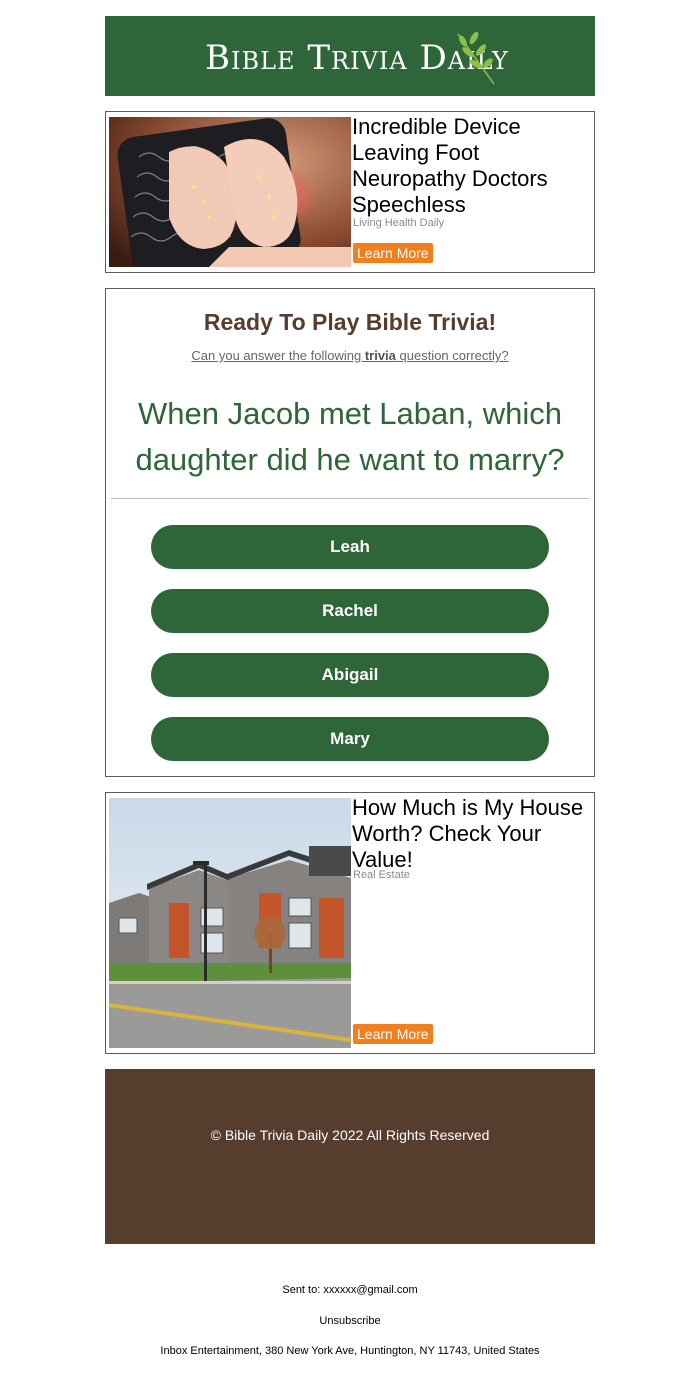  Describe the element at coordinates (350, 547) in the screenshot. I see `answer-button-leah: Leah` at that location.